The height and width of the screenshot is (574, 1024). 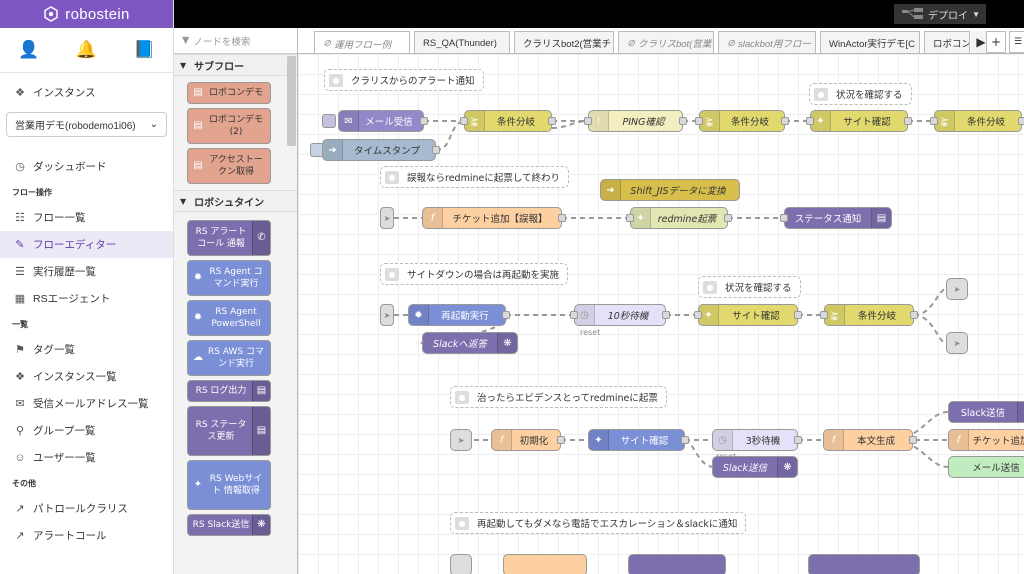 I want to click on node-mail-receive: ✉ メール受信, so click(x=381, y=121).